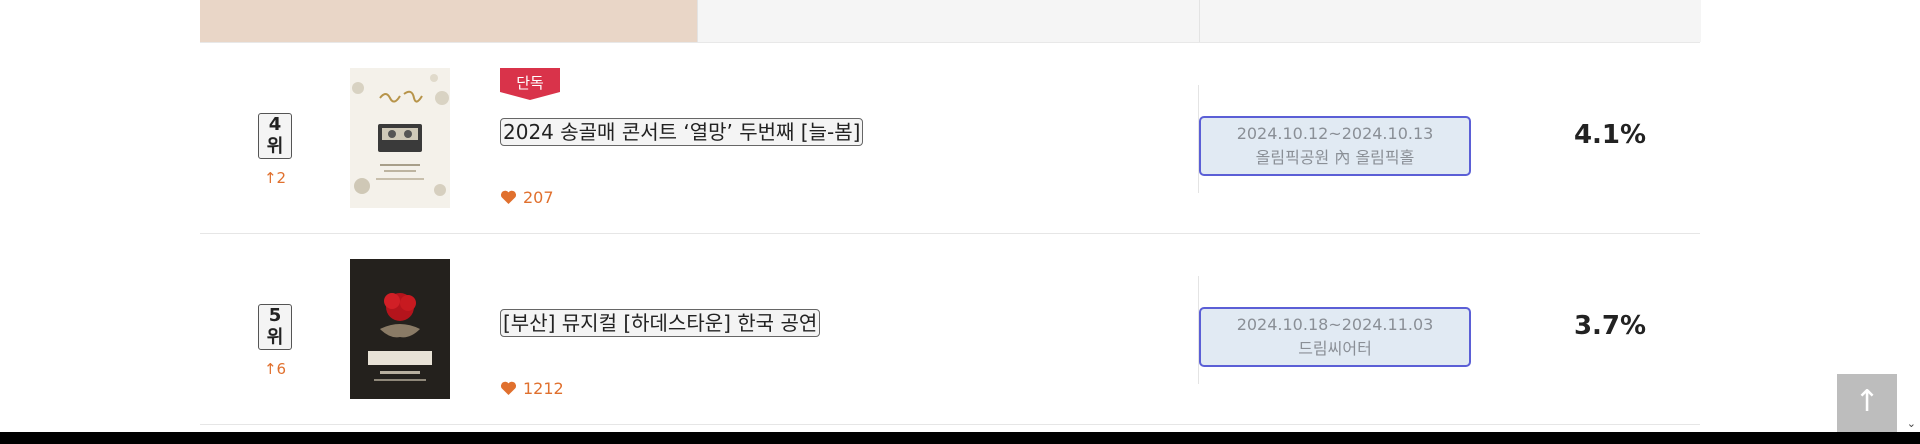 This screenshot has width=1920, height=444. I want to click on rank-change: ↑6, so click(275, 369).